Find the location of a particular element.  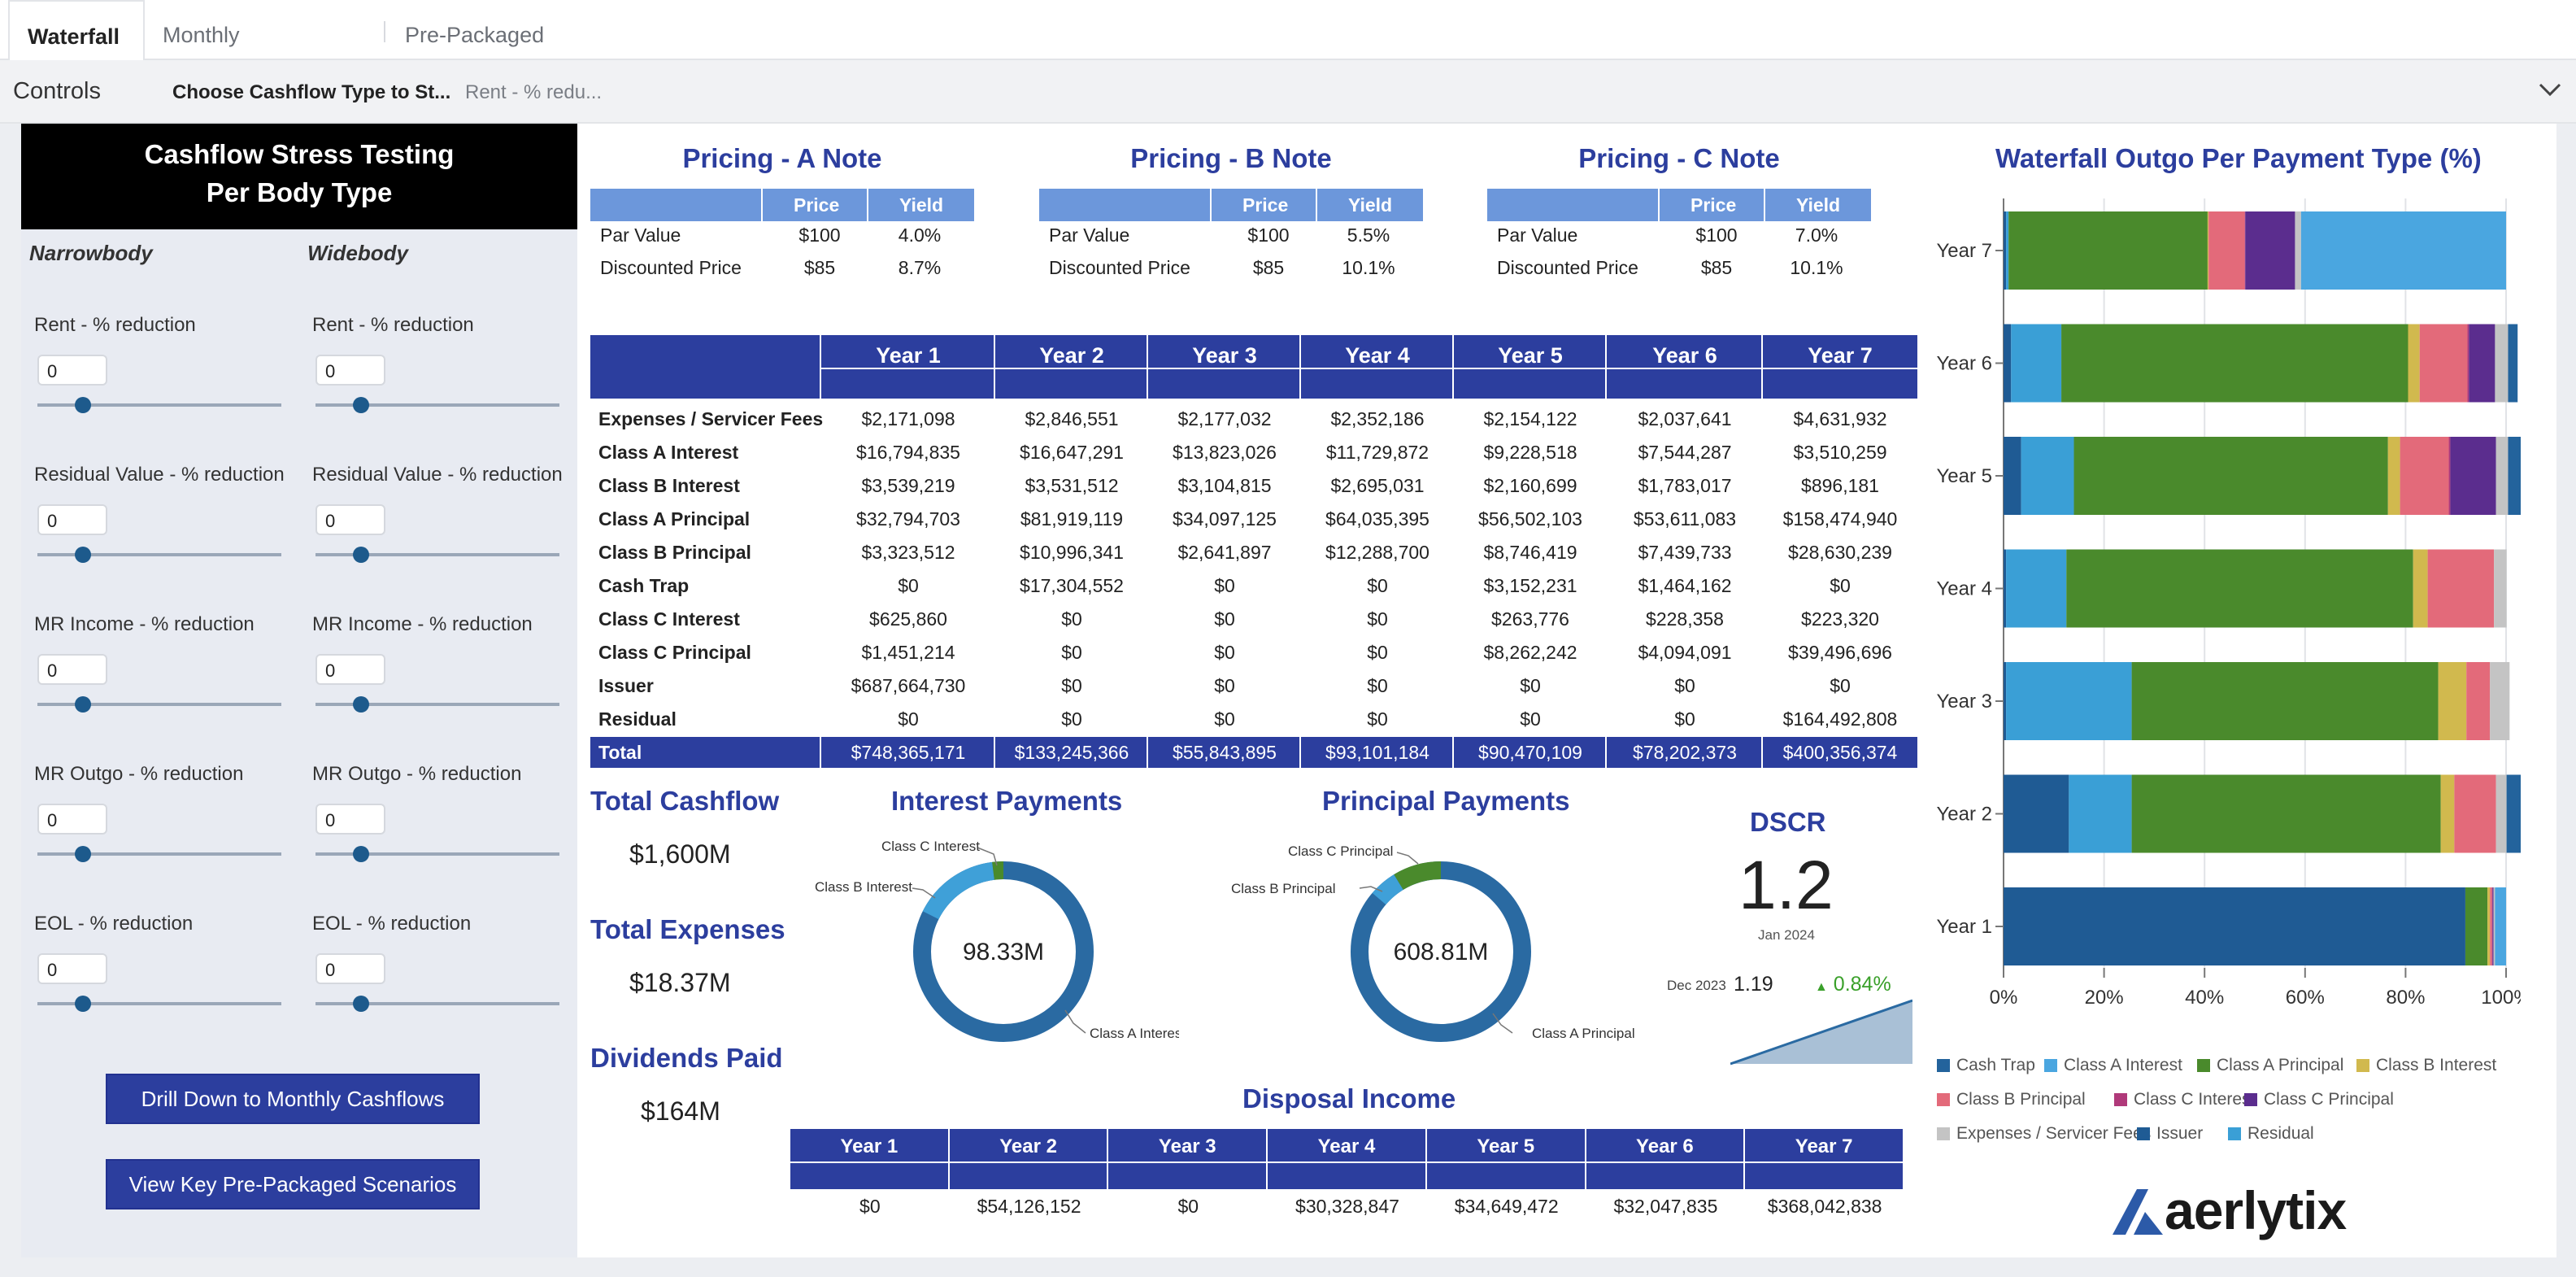

disposal-year-header: Year 5 is located at coordinates (1506, 1159).